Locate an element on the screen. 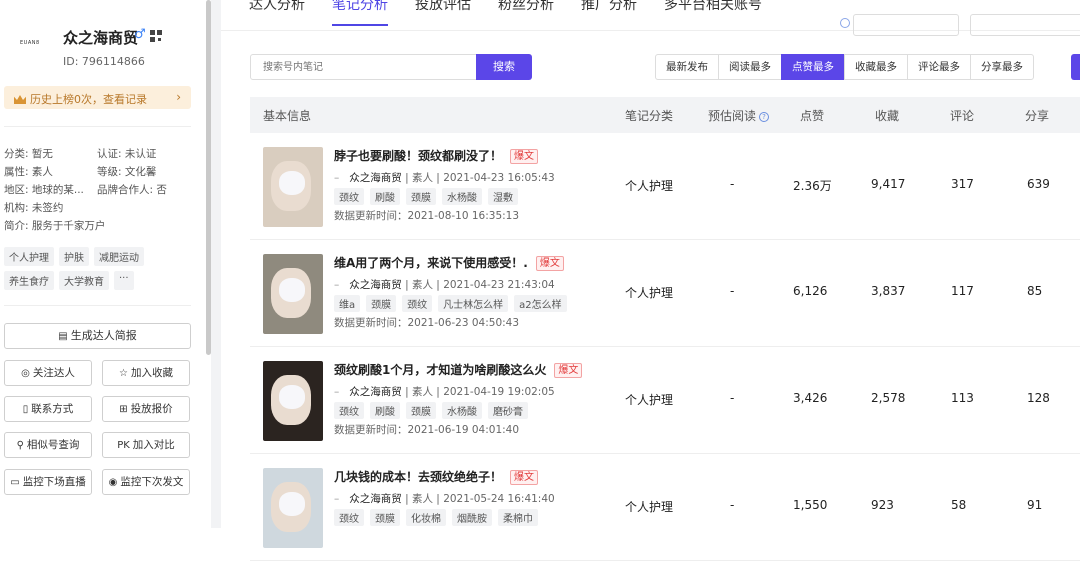 The image size is (1080, 561). quote-button: ⊞ 投放报价 is located at coordinates (146, 409).